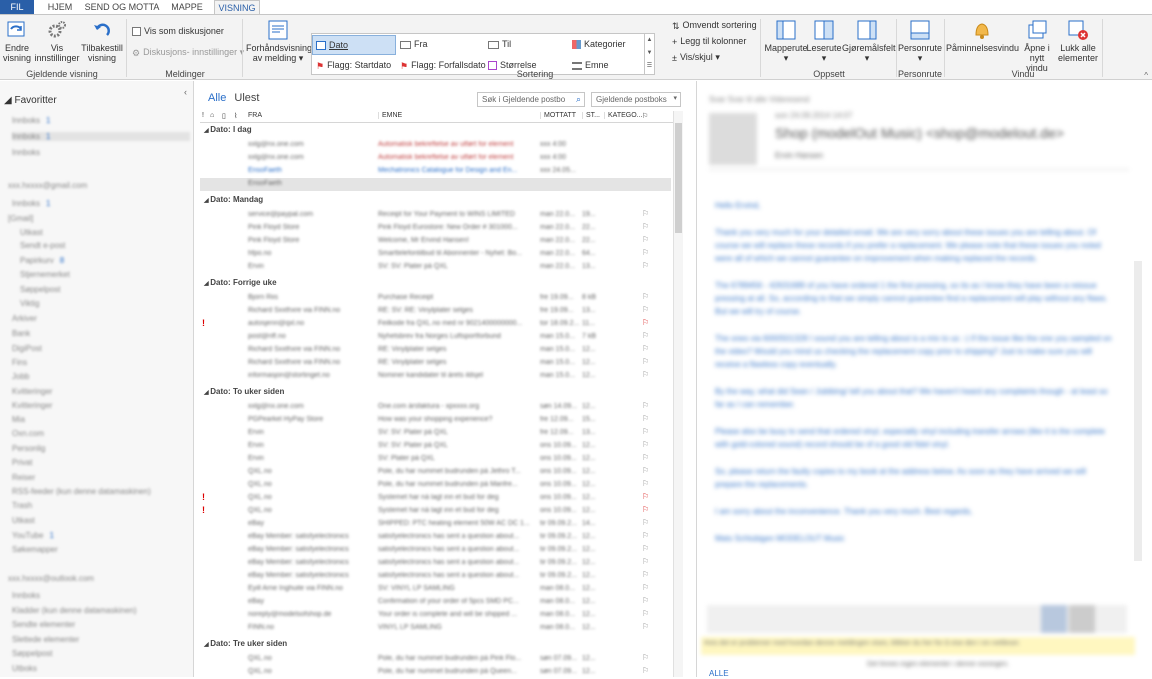 The image size is (1152, 679). Describe the element at coordinates (1037, 46) in the screenshot. I see `open-new-window-button: Åpne i nytt vindu` at that location.